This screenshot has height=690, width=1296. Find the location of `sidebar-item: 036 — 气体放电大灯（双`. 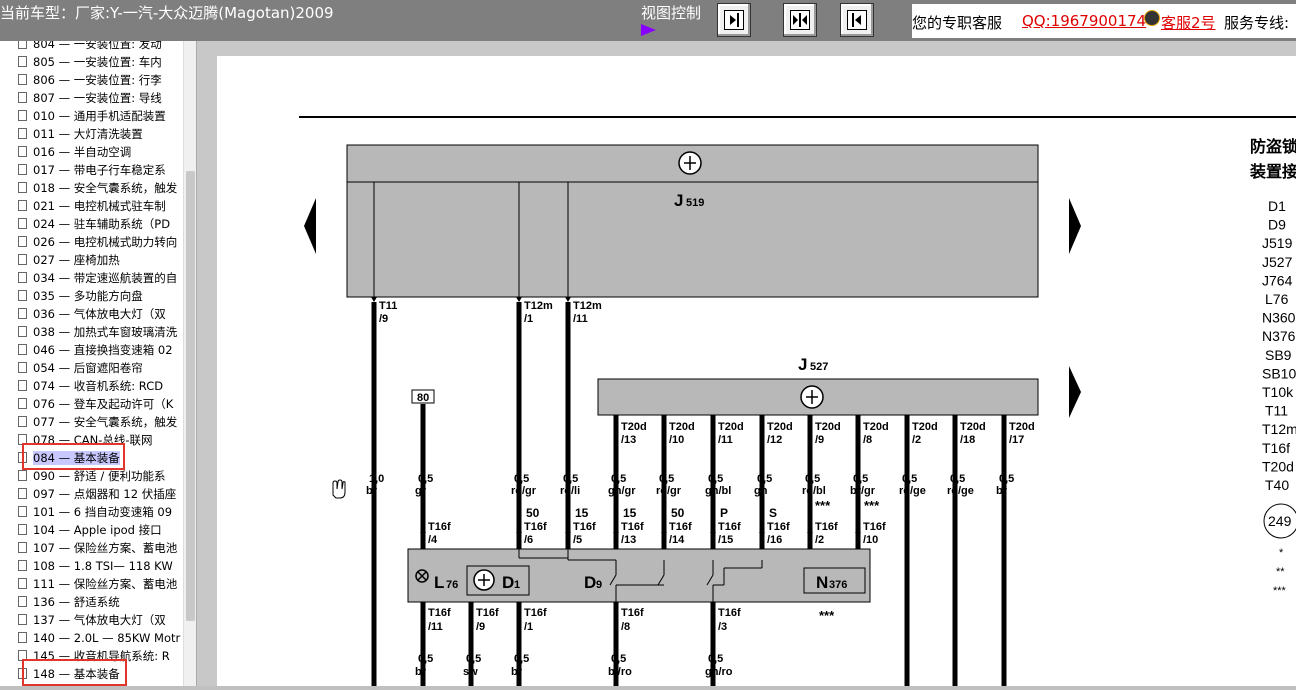

sidebar-item: 036 — 气体放电大灯（双 is located at coordinates (99, 314).